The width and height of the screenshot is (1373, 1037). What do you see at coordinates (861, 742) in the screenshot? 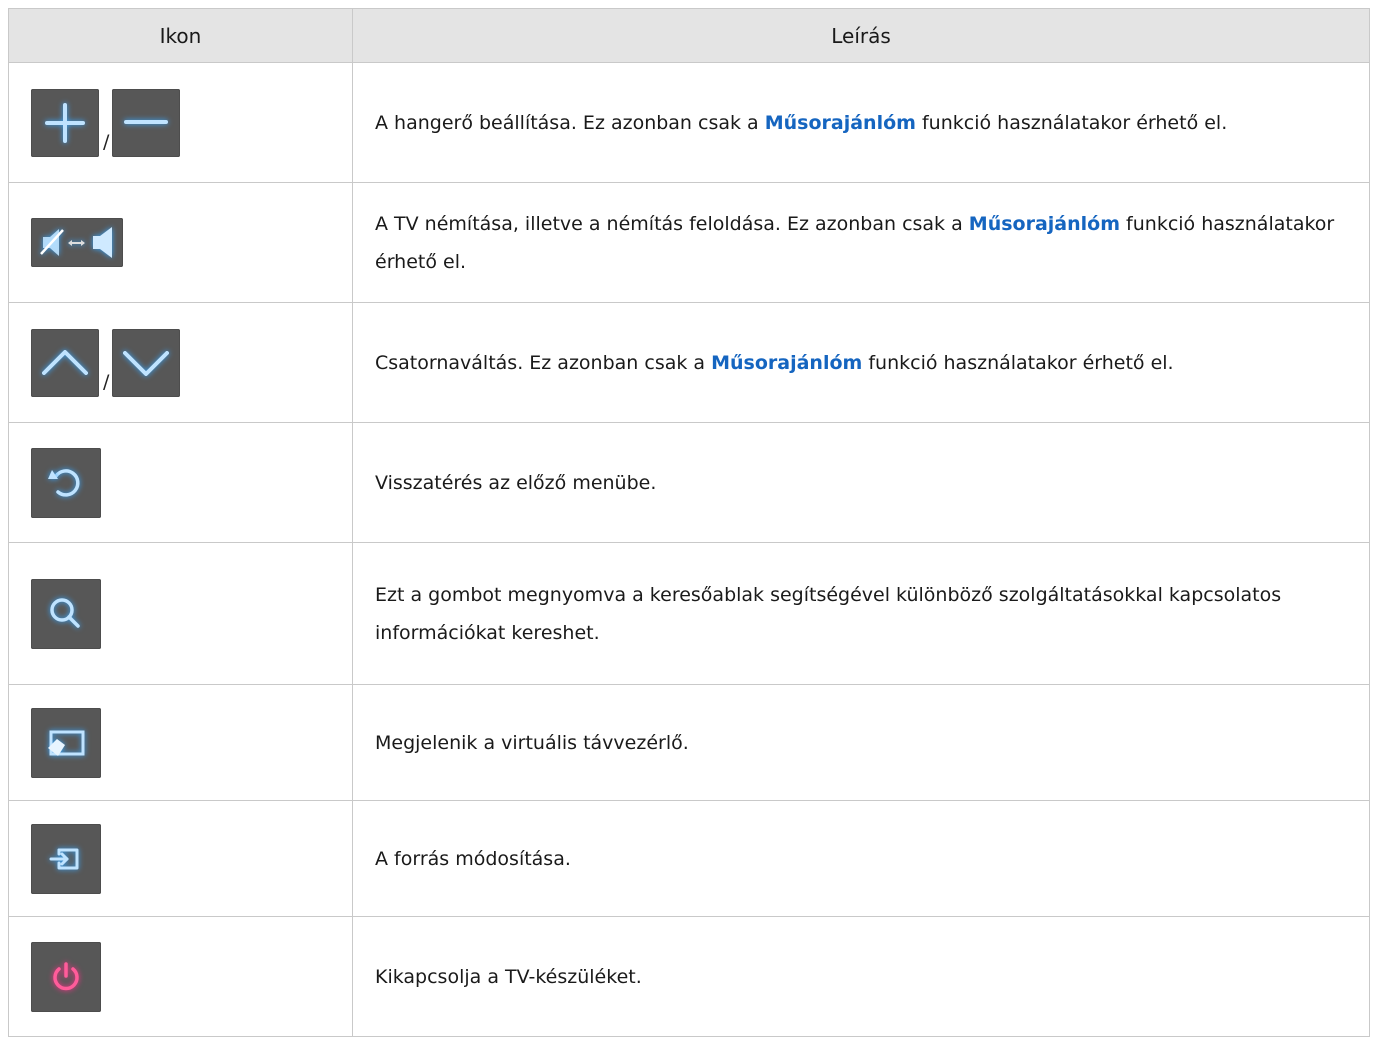
I see `description-cell: Megjelenik a virtuális távvezérlő.` at bounding box center [861, 742].